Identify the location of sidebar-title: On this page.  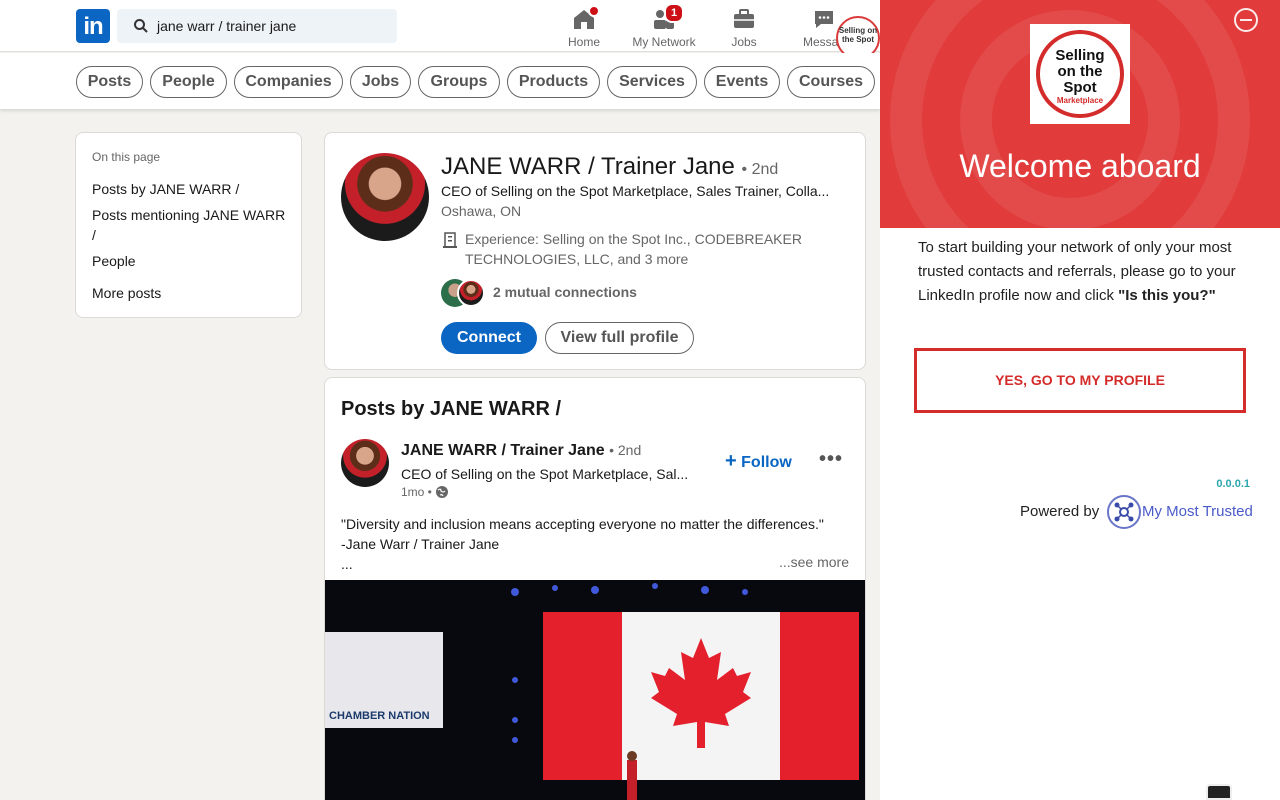
(126, 157).